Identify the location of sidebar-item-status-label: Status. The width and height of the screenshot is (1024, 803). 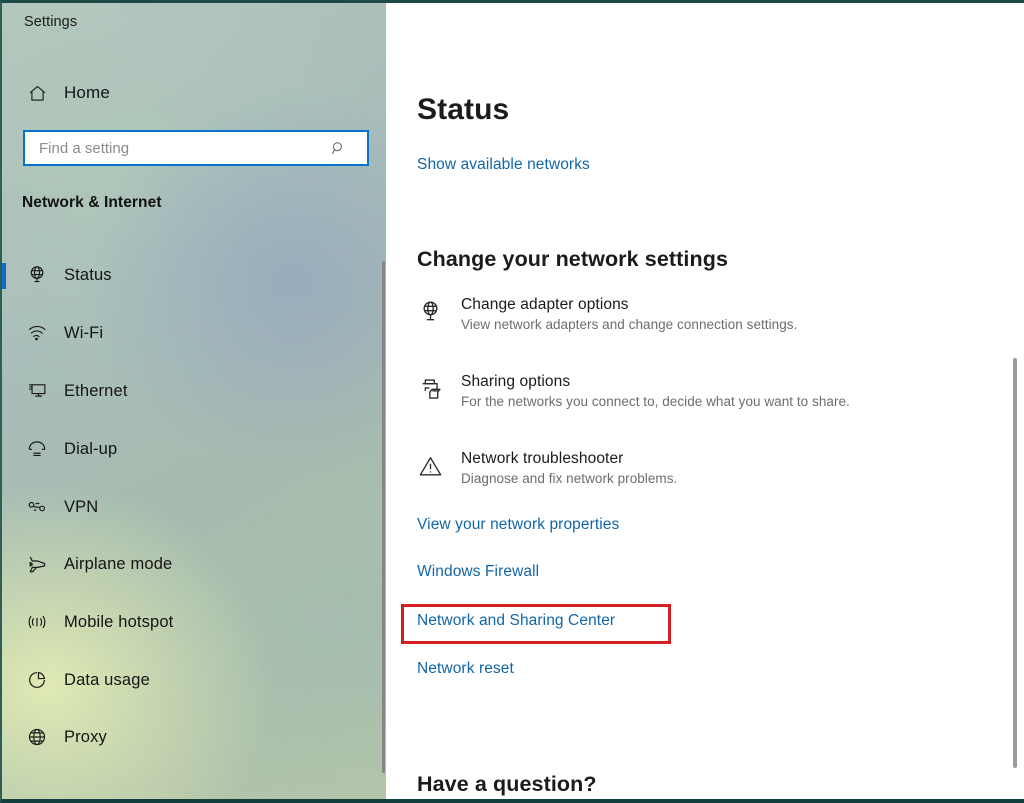
(88, 274).